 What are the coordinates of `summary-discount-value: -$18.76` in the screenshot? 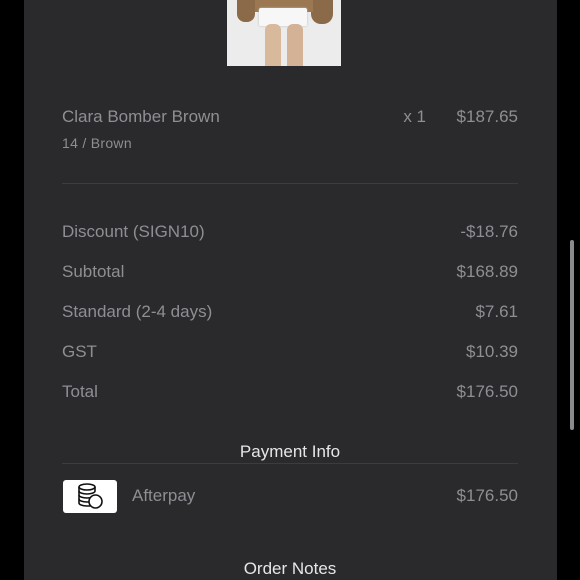 It's located at (489, 231).